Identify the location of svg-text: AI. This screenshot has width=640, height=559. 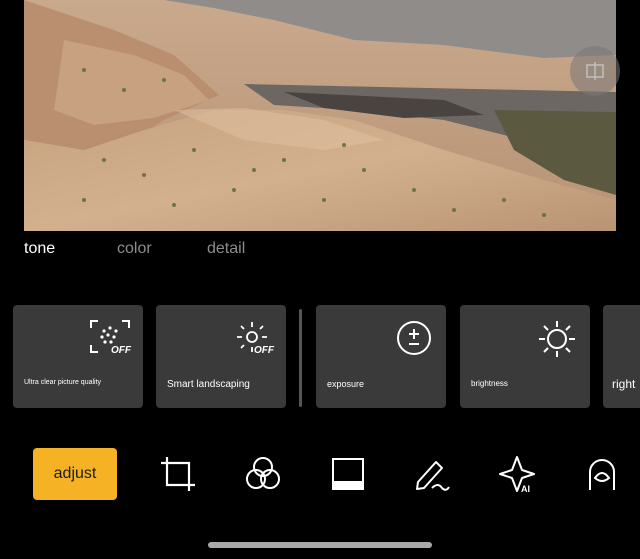
(525, 489).